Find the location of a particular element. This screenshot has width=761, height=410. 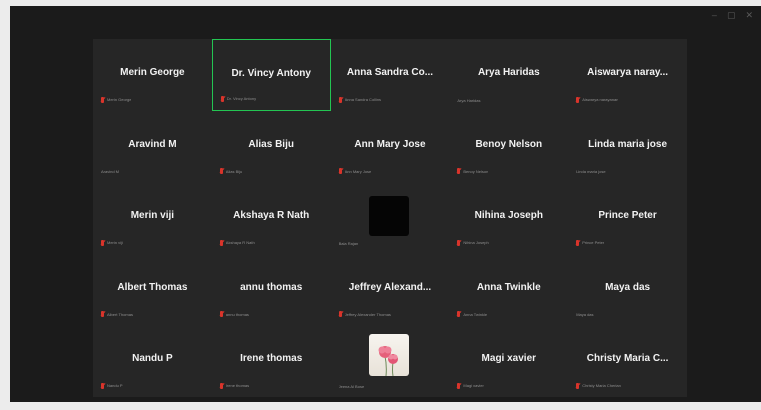

participant-tile: Arya Haridas Arya Haridas is located at coordinates (509, 75).